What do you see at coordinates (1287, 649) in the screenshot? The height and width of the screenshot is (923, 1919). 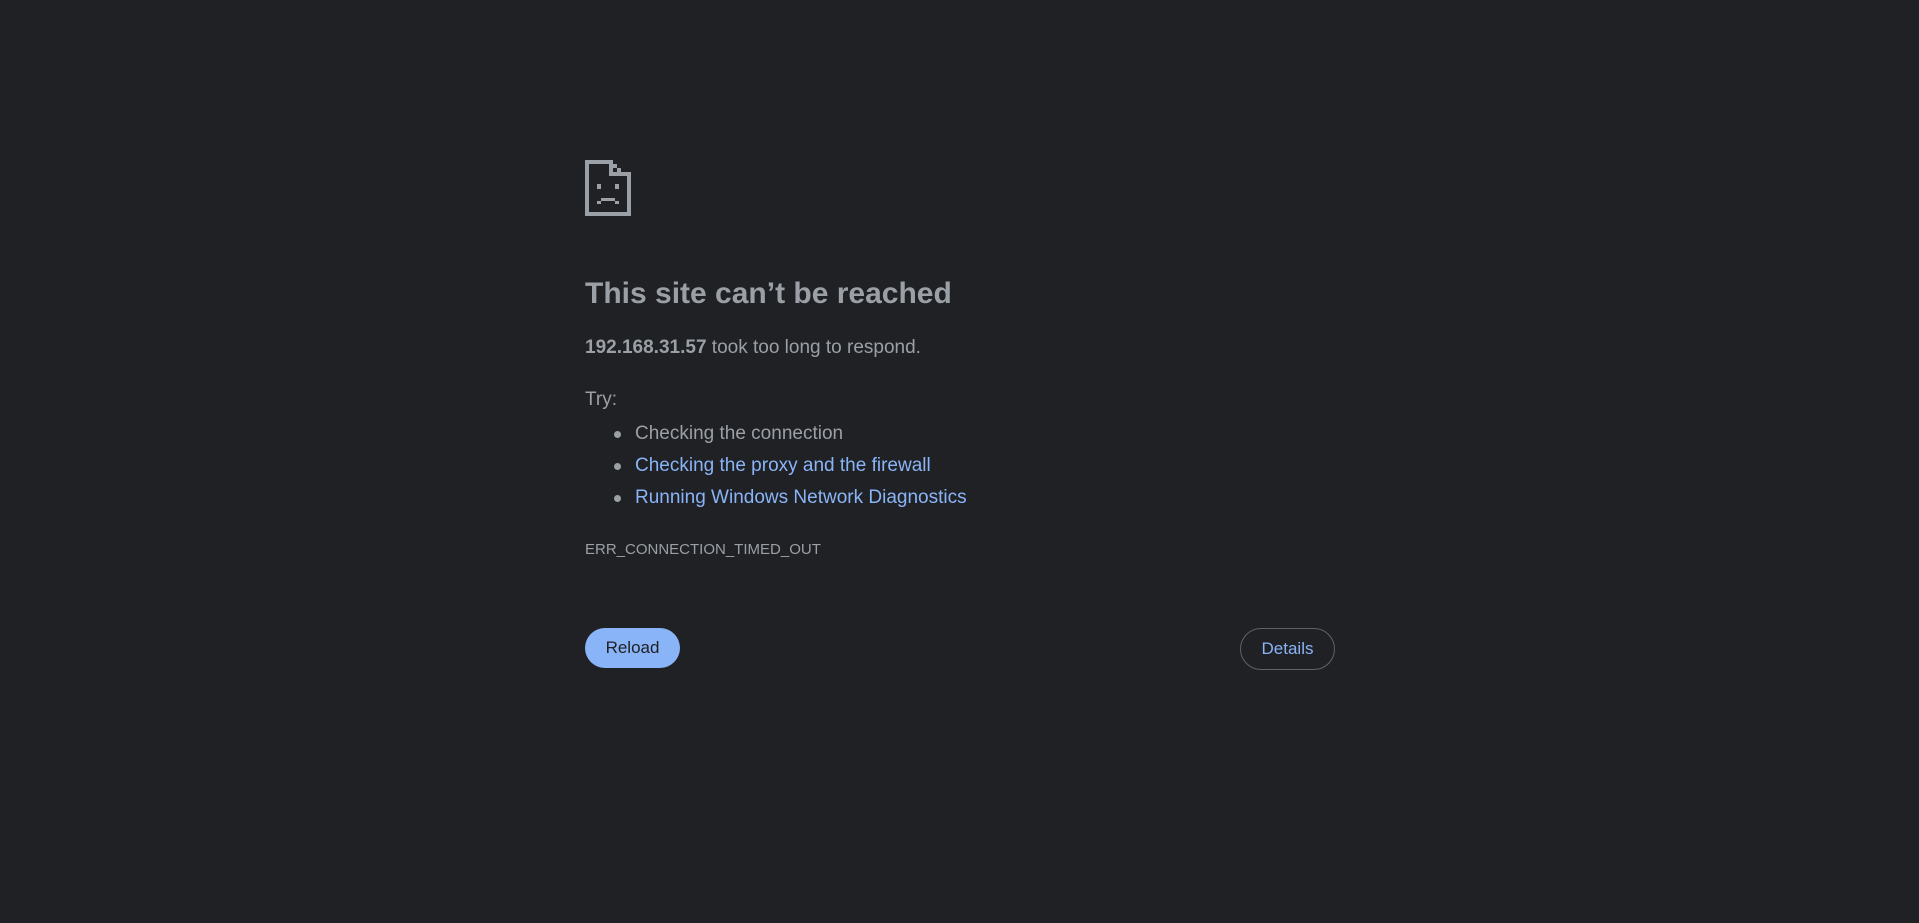 I see `details-button: Details` at bounding box center [1287, 649].